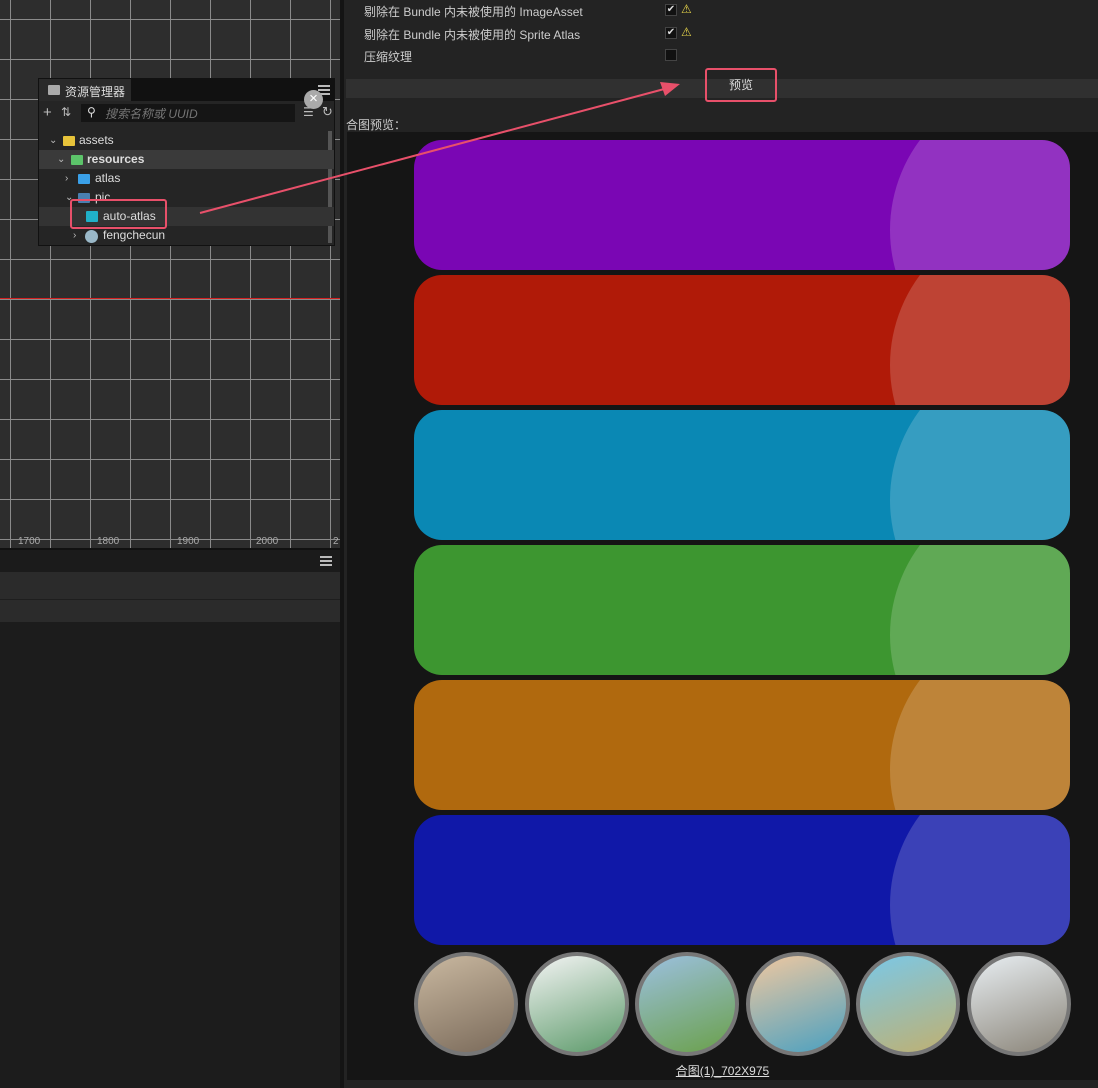 This screenshot has width=1098, height=1088. What do you see at coordinates (472, 35) in the screenshot?
I see `option-label: 剔除在 Bundle 内未被使用的 Sprite Atlas` at bounding box center [472, 35].